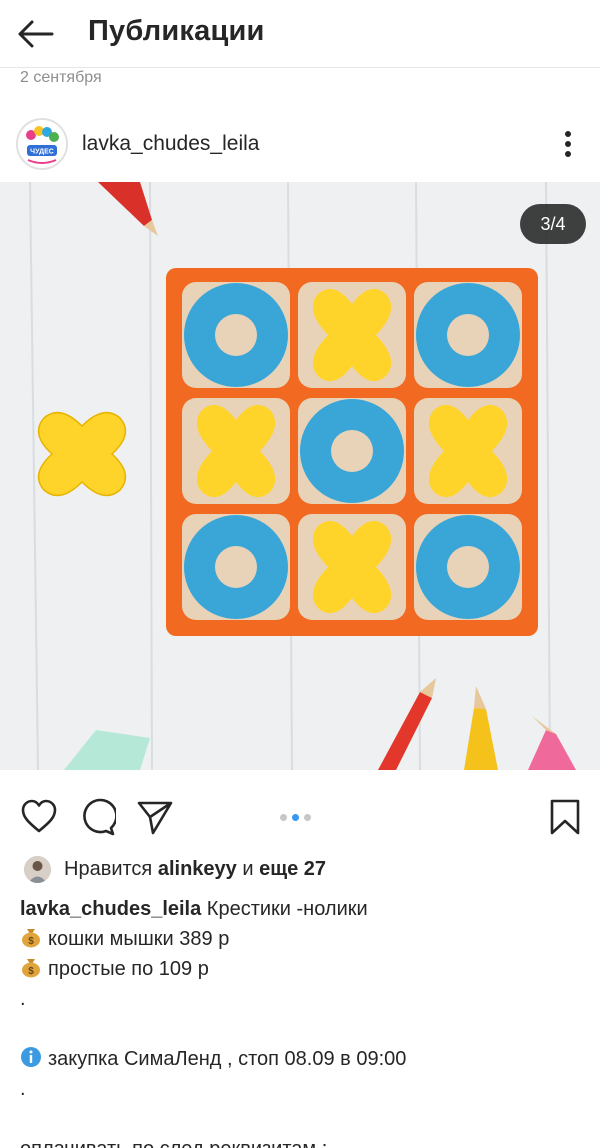 This screenshot has height=1148, width=600. I want to click on likes-prefix: Нравится, so click(108, 869).